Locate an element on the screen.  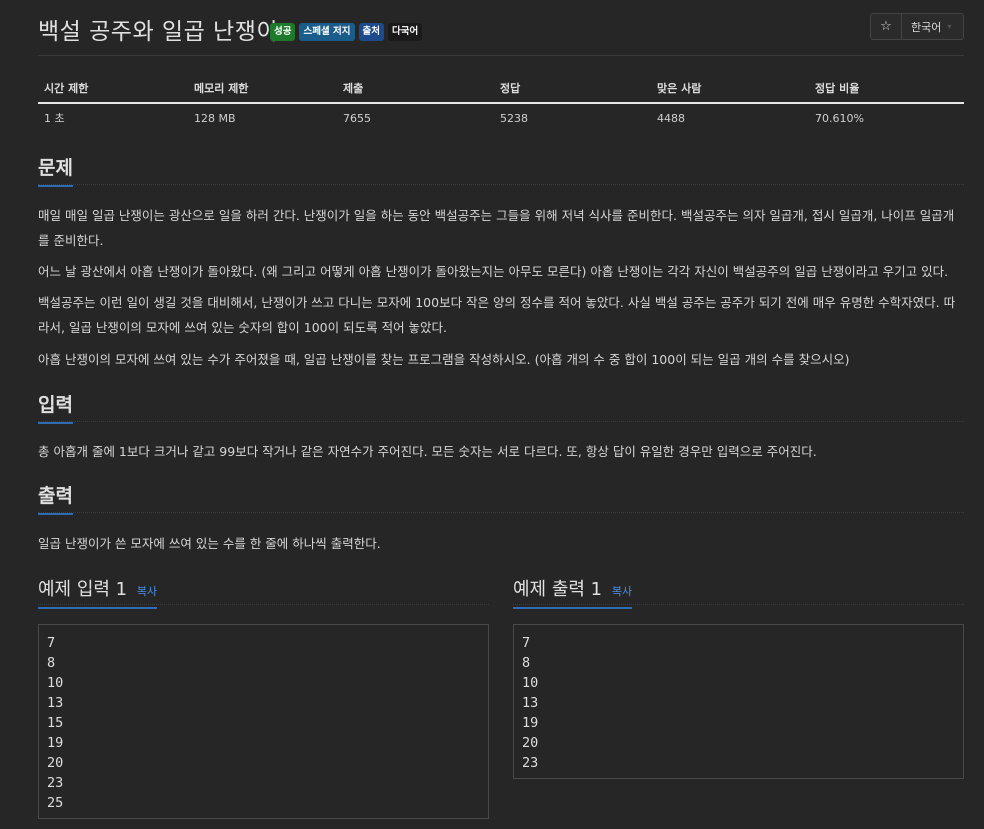
header-memory-limit: 메모리 제한 is located at coordinates (262, 90).